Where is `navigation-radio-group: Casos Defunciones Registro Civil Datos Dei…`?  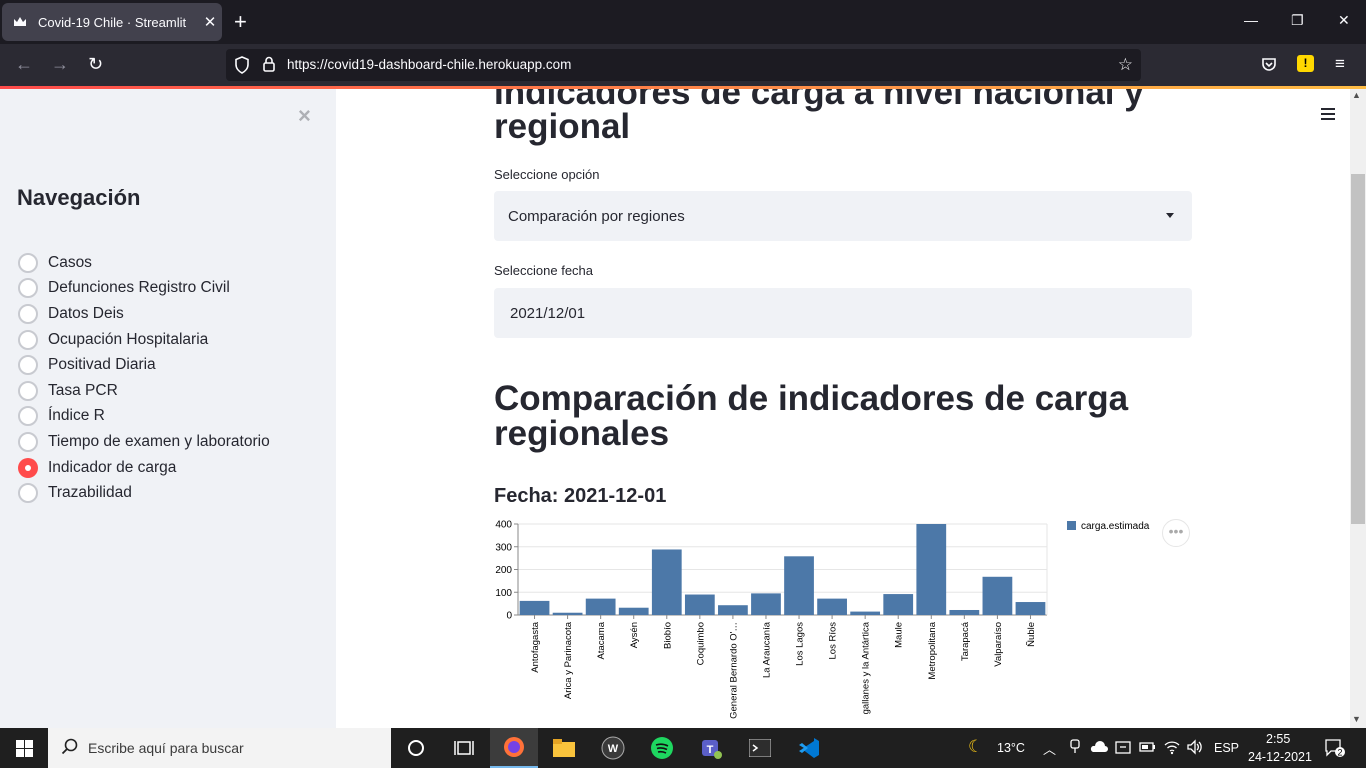 navigation-radio-group: Casos Defunciones Registro Civil Datos Dei… is located at coordinates (144, 378).